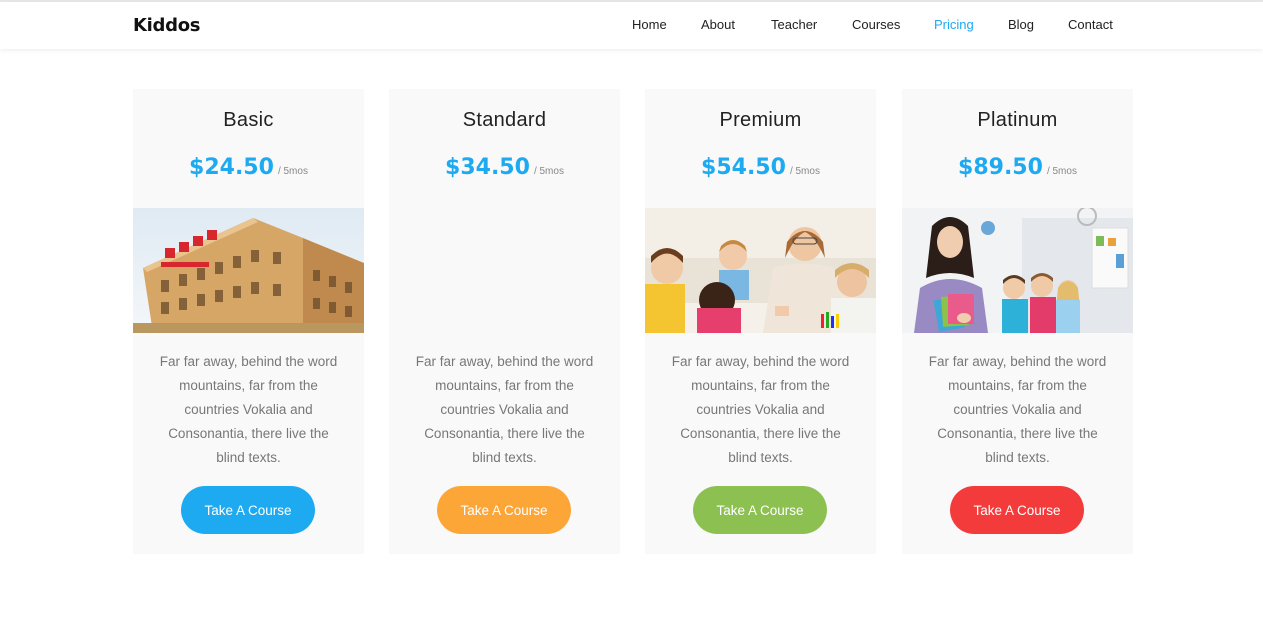 This screenshot has height=635, width=1263. I want to click on school-building-photo, so click(248, 270).